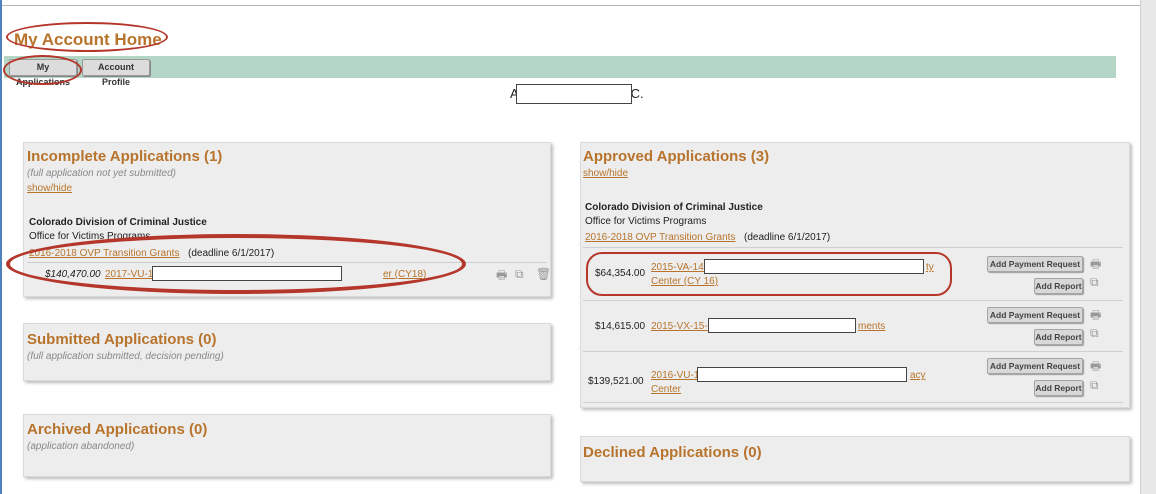  What do you see at coordinates (236, 264) in the screenshot?
I see `highlight-oval-incomplete-row` at bounding box center [236, 264].